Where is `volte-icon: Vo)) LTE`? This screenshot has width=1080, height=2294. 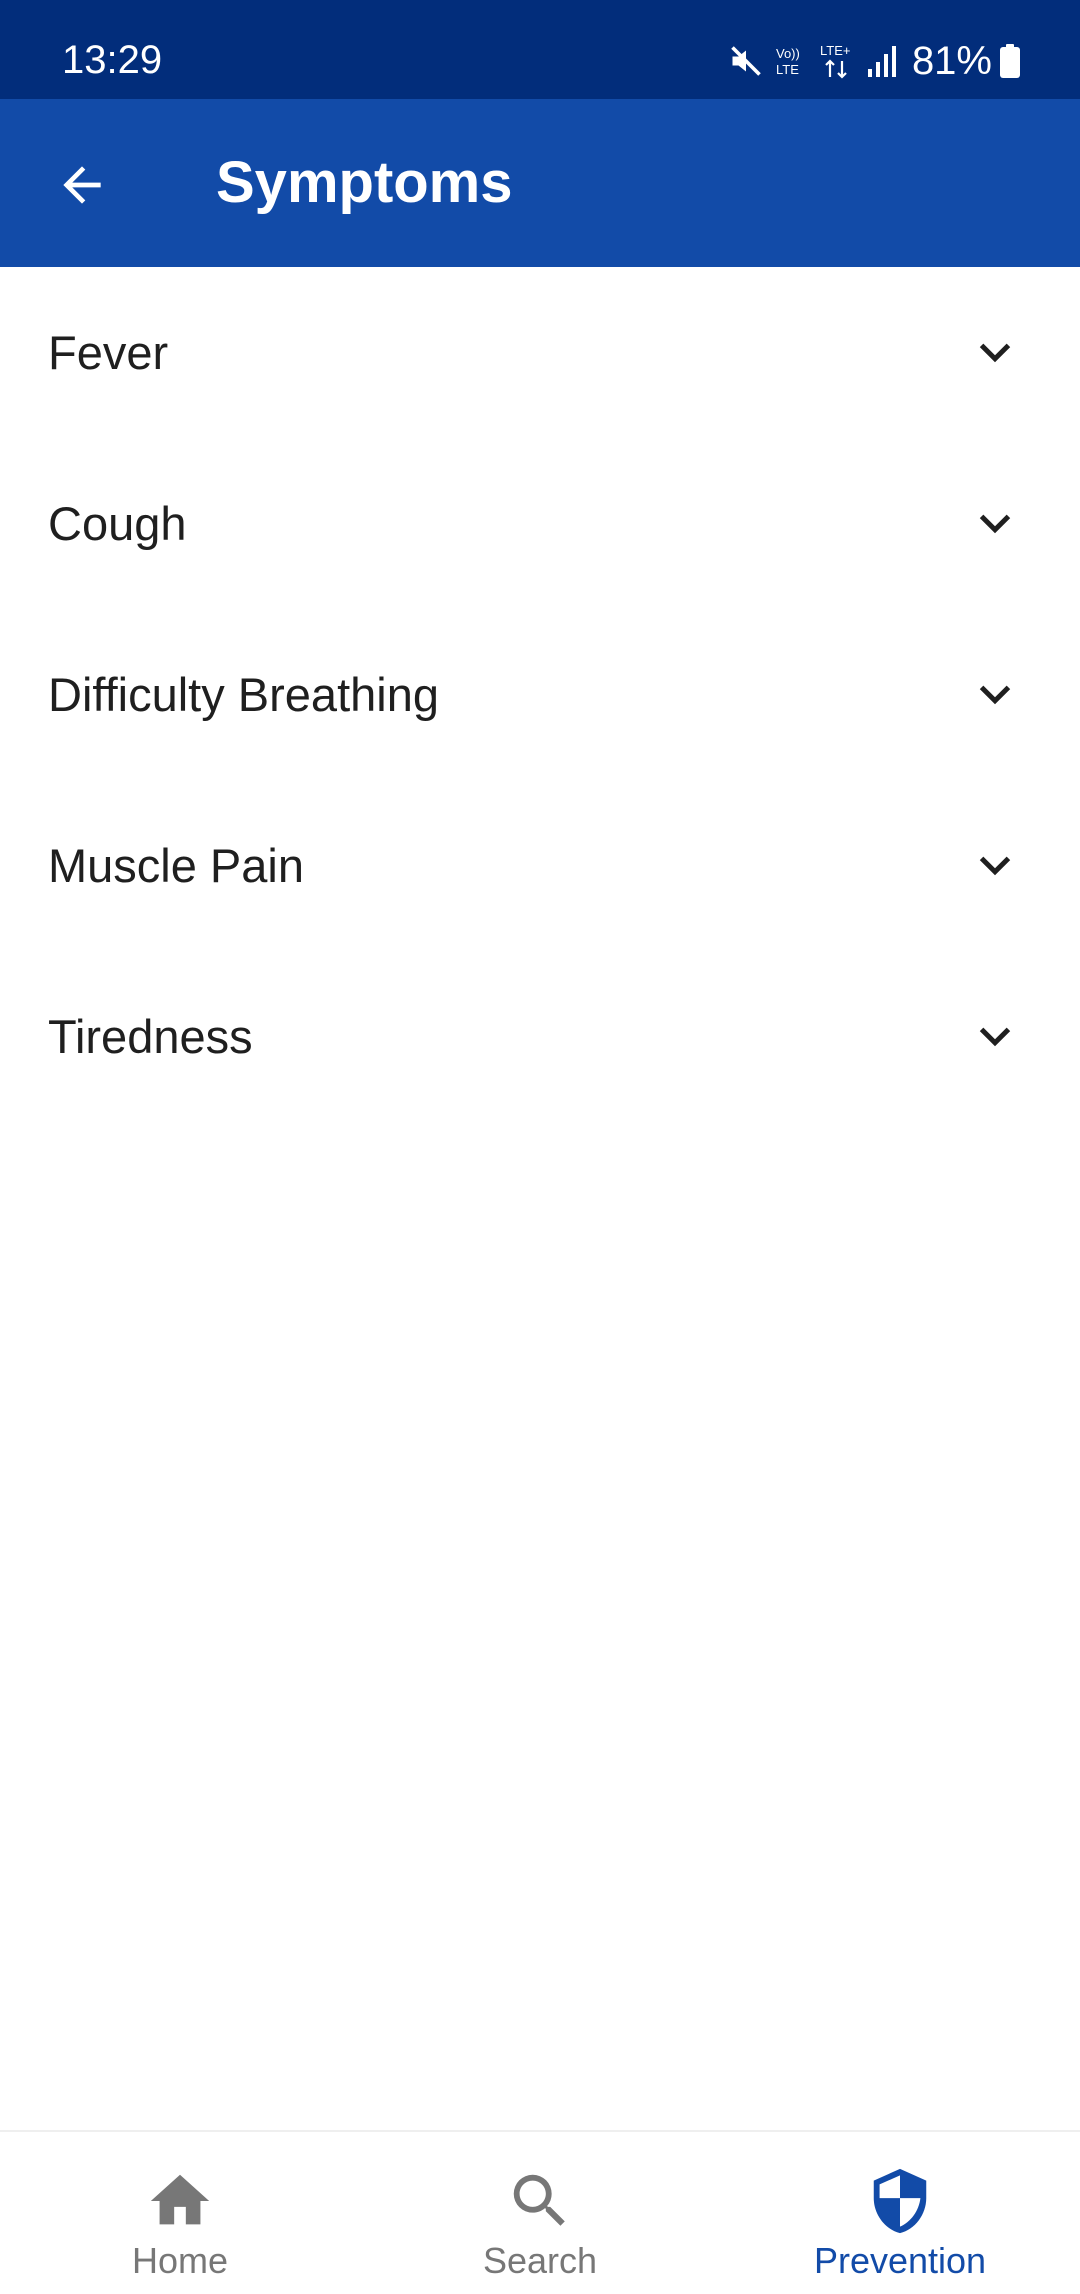 volte-icon: Vo)) LTE is located at coordinates (788, 61).